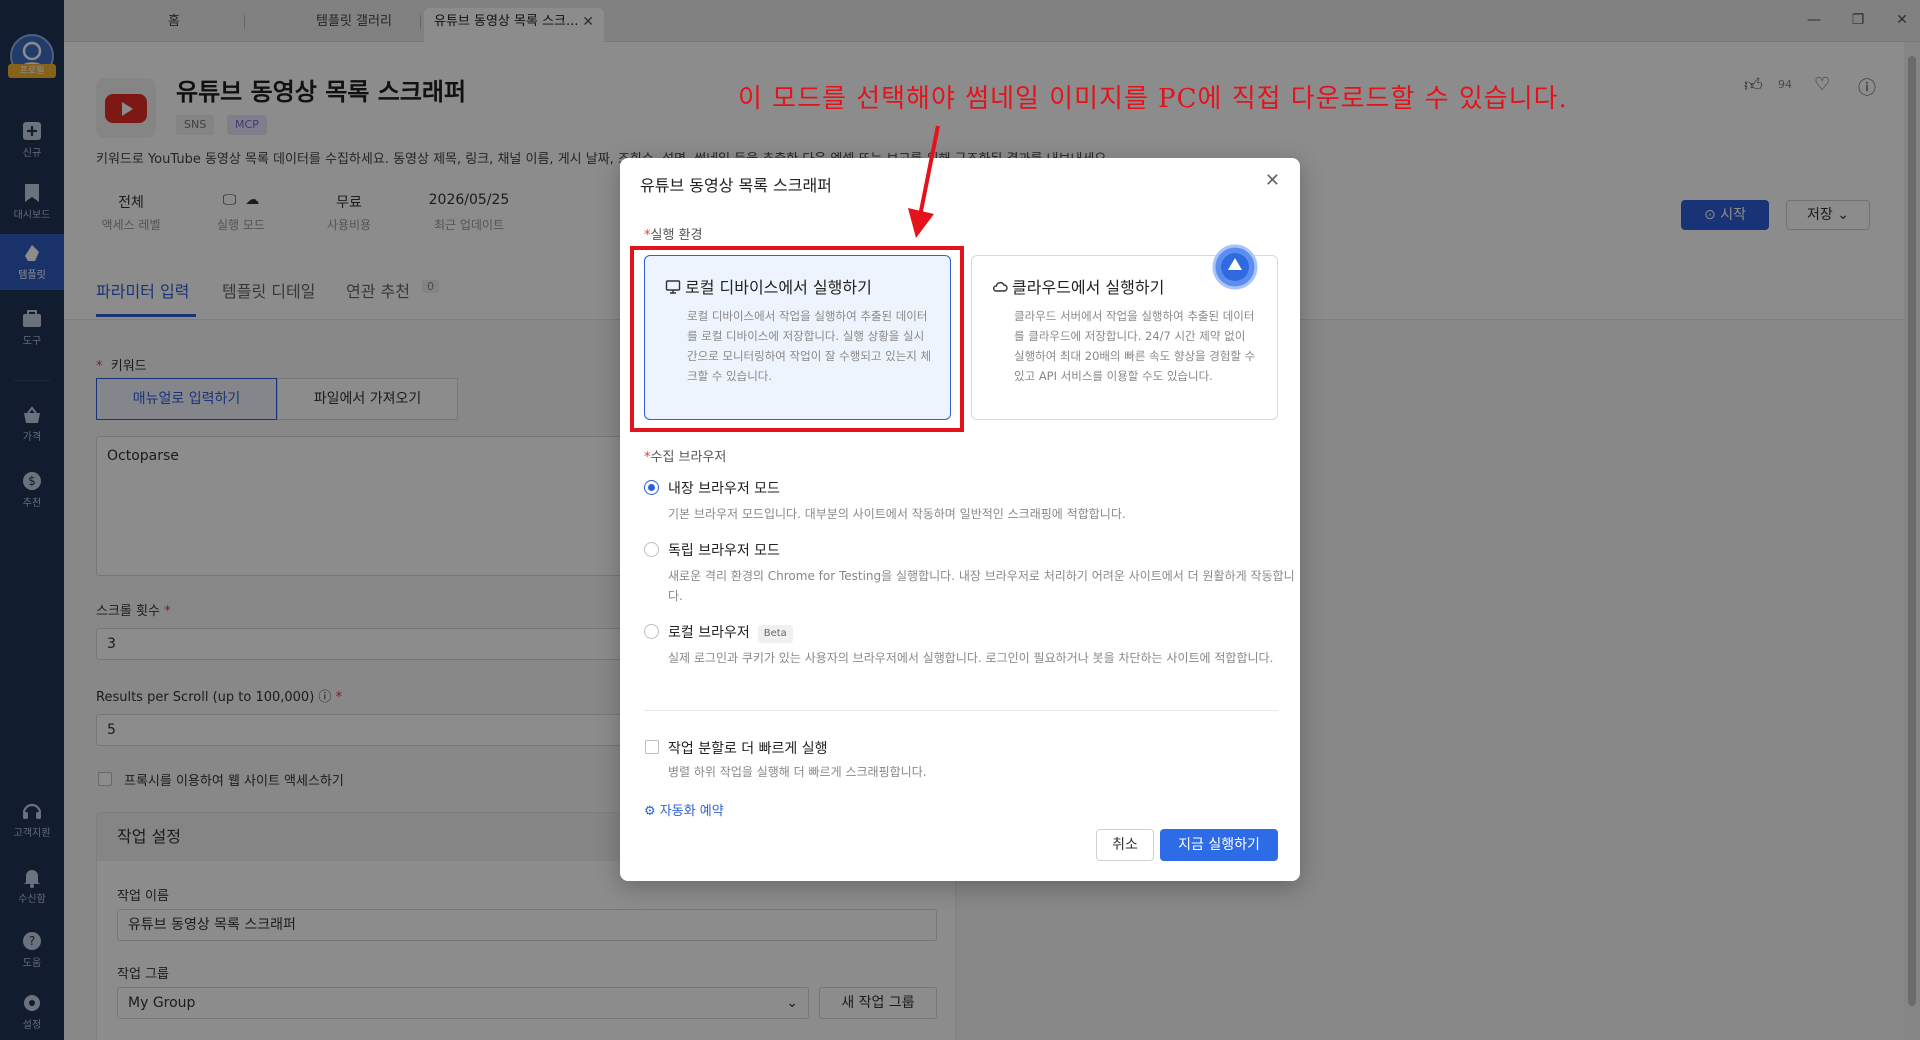 Image resolution: width=1920 pixels, height=1040 pixels. Describe the element at coordinates (797, 339) in the screenshot. I see `annotation-highlight-box` at that location.